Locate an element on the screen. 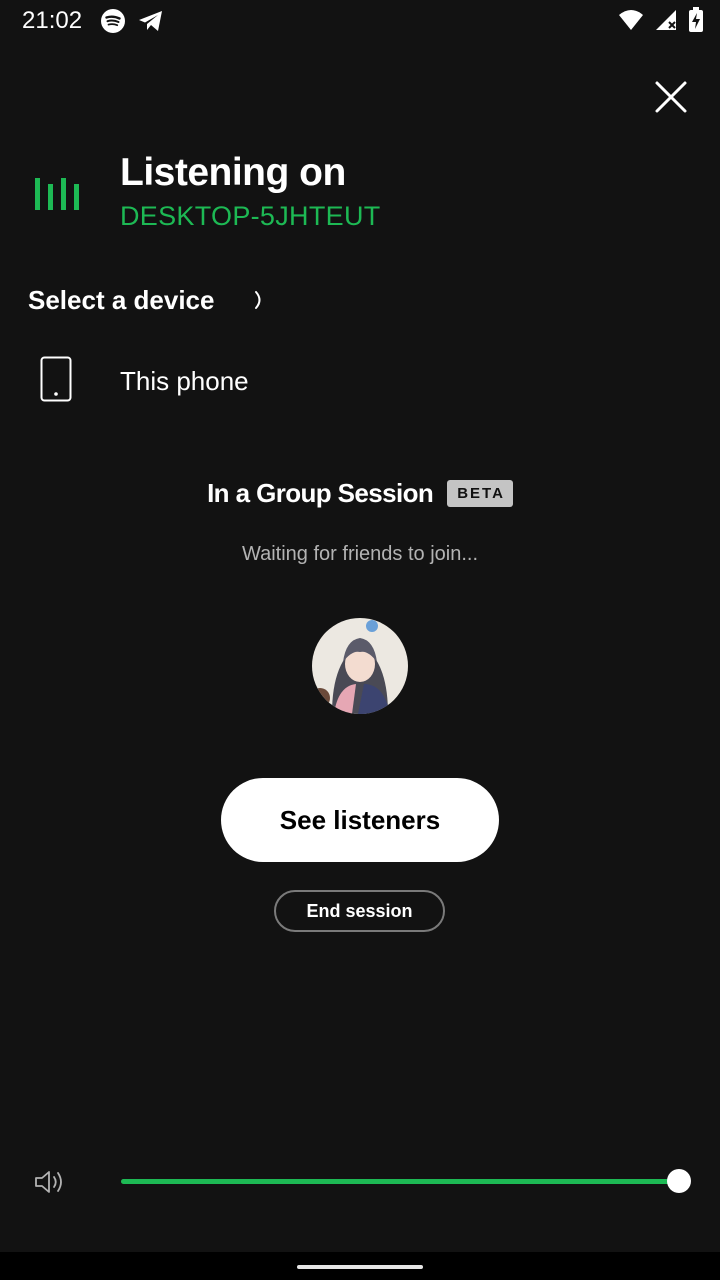 This screenshot has height=1280, width=720. signal-icon is located at coordinates (666, 20).